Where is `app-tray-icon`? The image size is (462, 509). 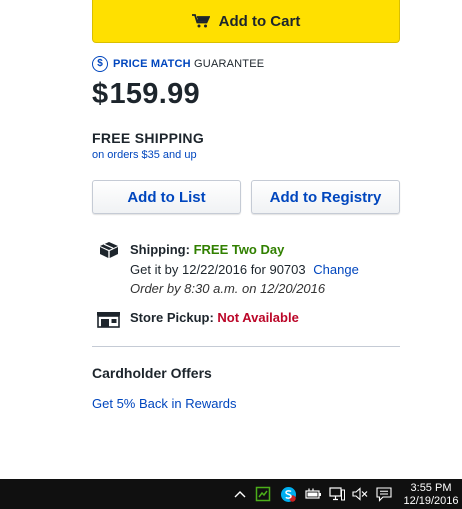 app-tray-icon is located at coordinates (263, 494).